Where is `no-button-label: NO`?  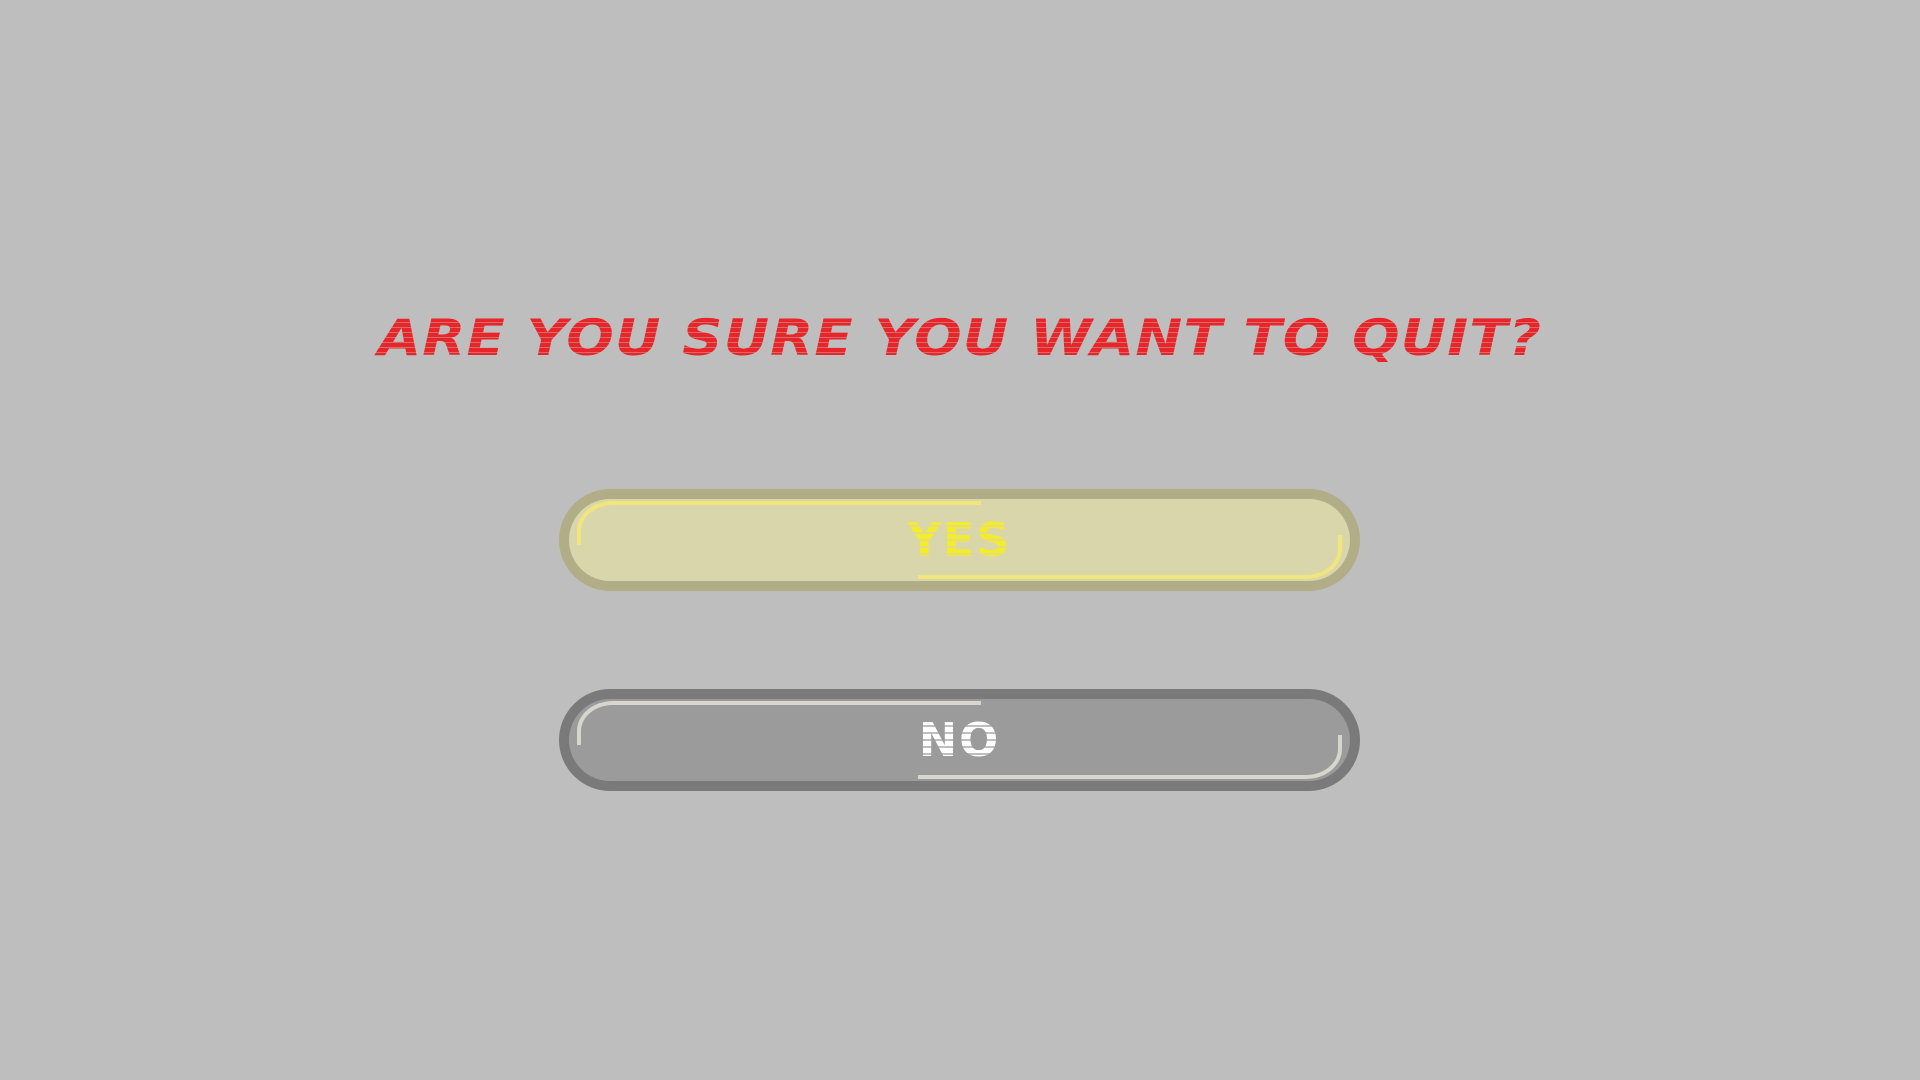 no-button-label: NO is located at coordinates (959, 740).